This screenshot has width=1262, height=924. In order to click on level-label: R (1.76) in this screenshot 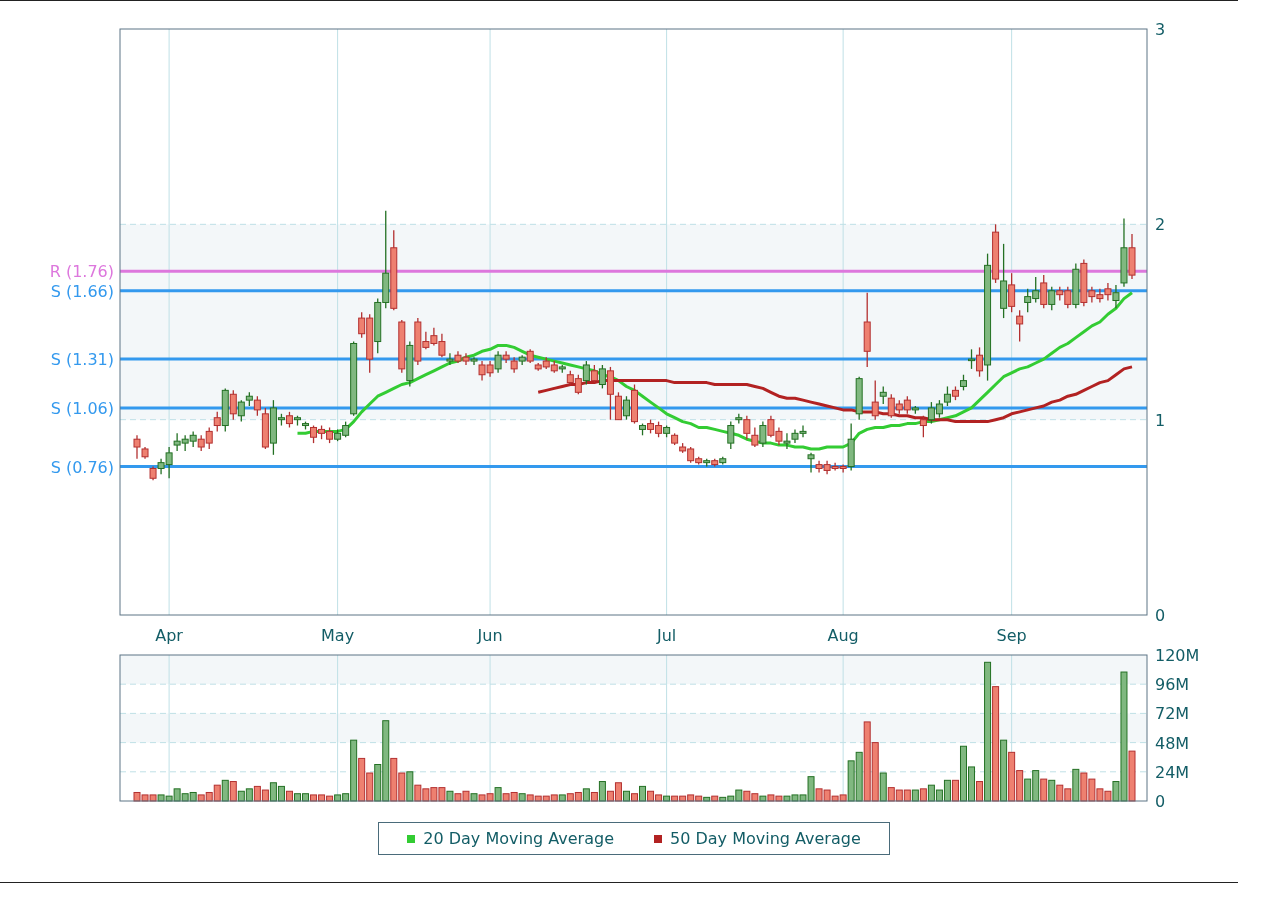, I will do `click(81, 272)`.